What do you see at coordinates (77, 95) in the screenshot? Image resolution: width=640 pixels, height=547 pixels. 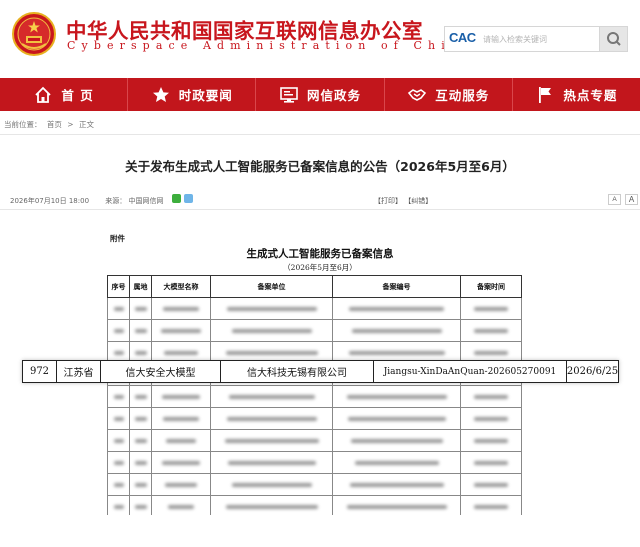 I see `nav-item-label: 首 页` at bounding box center [77, 95].